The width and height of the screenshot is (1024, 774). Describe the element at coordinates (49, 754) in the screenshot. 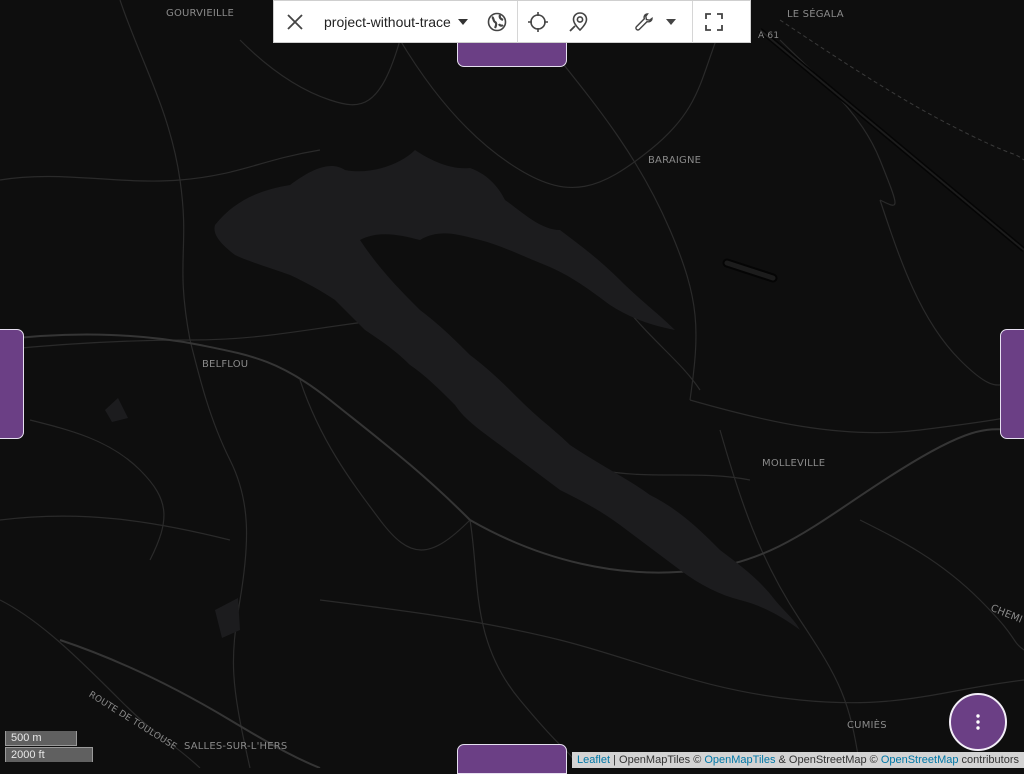

I see `scale-imperial: 2000 ft` at that location.